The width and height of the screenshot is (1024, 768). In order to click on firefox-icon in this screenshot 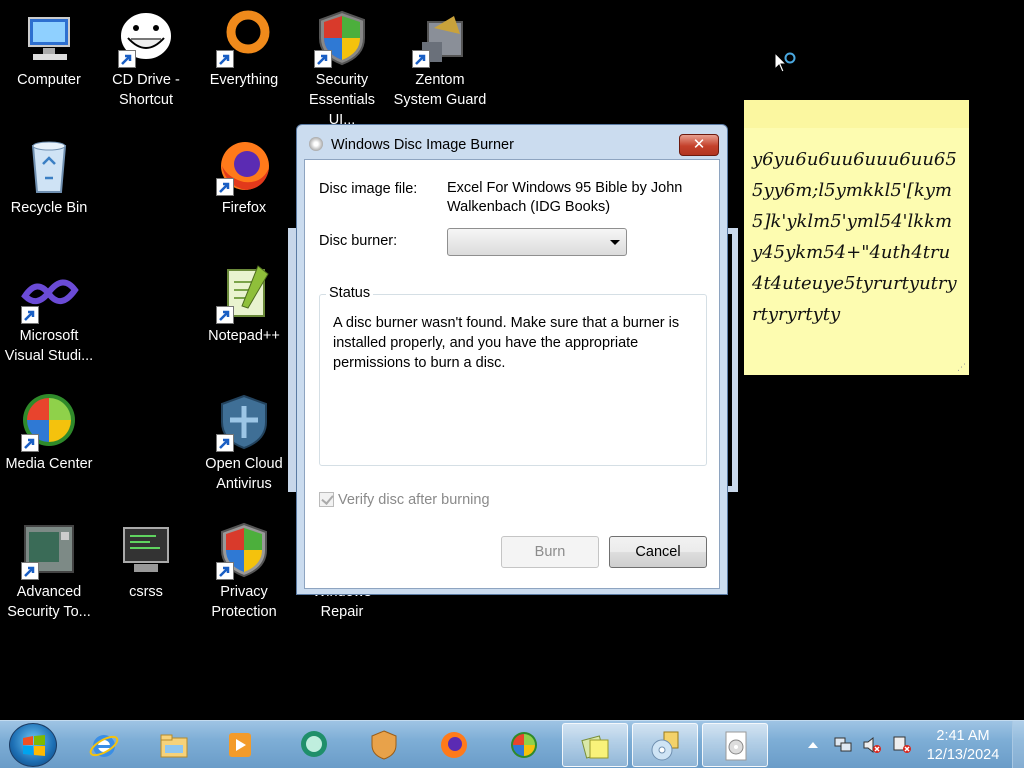, I will do `click(454, 745)`.